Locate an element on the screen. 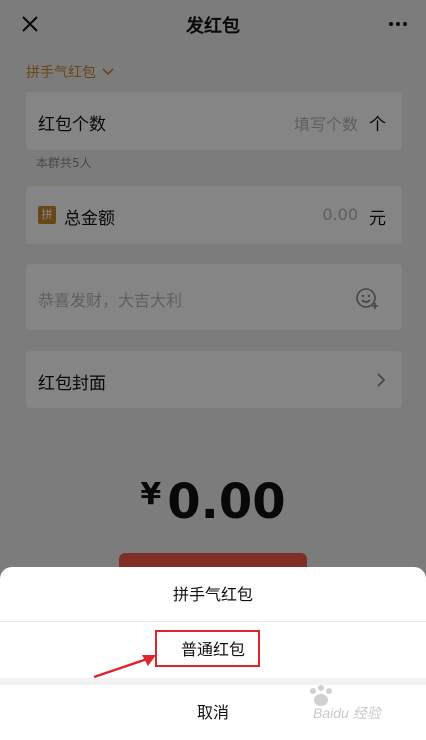  sheet-divider is located at coordinates (213, 681).